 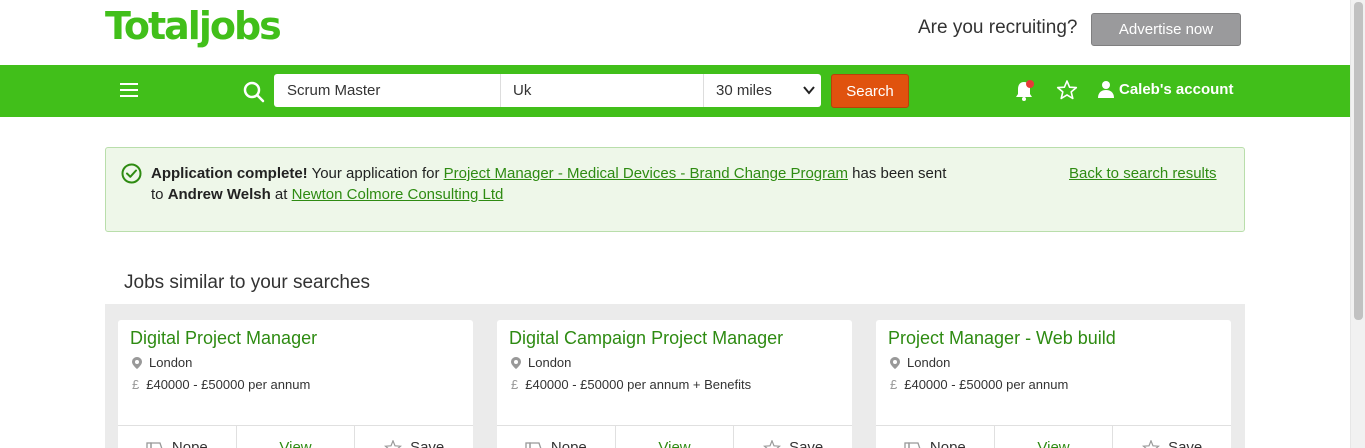 What do you see at coordinates (375, 173) in the screenshot?
I see `banner-text-1: Your application for` at bounding box center [375, 173].